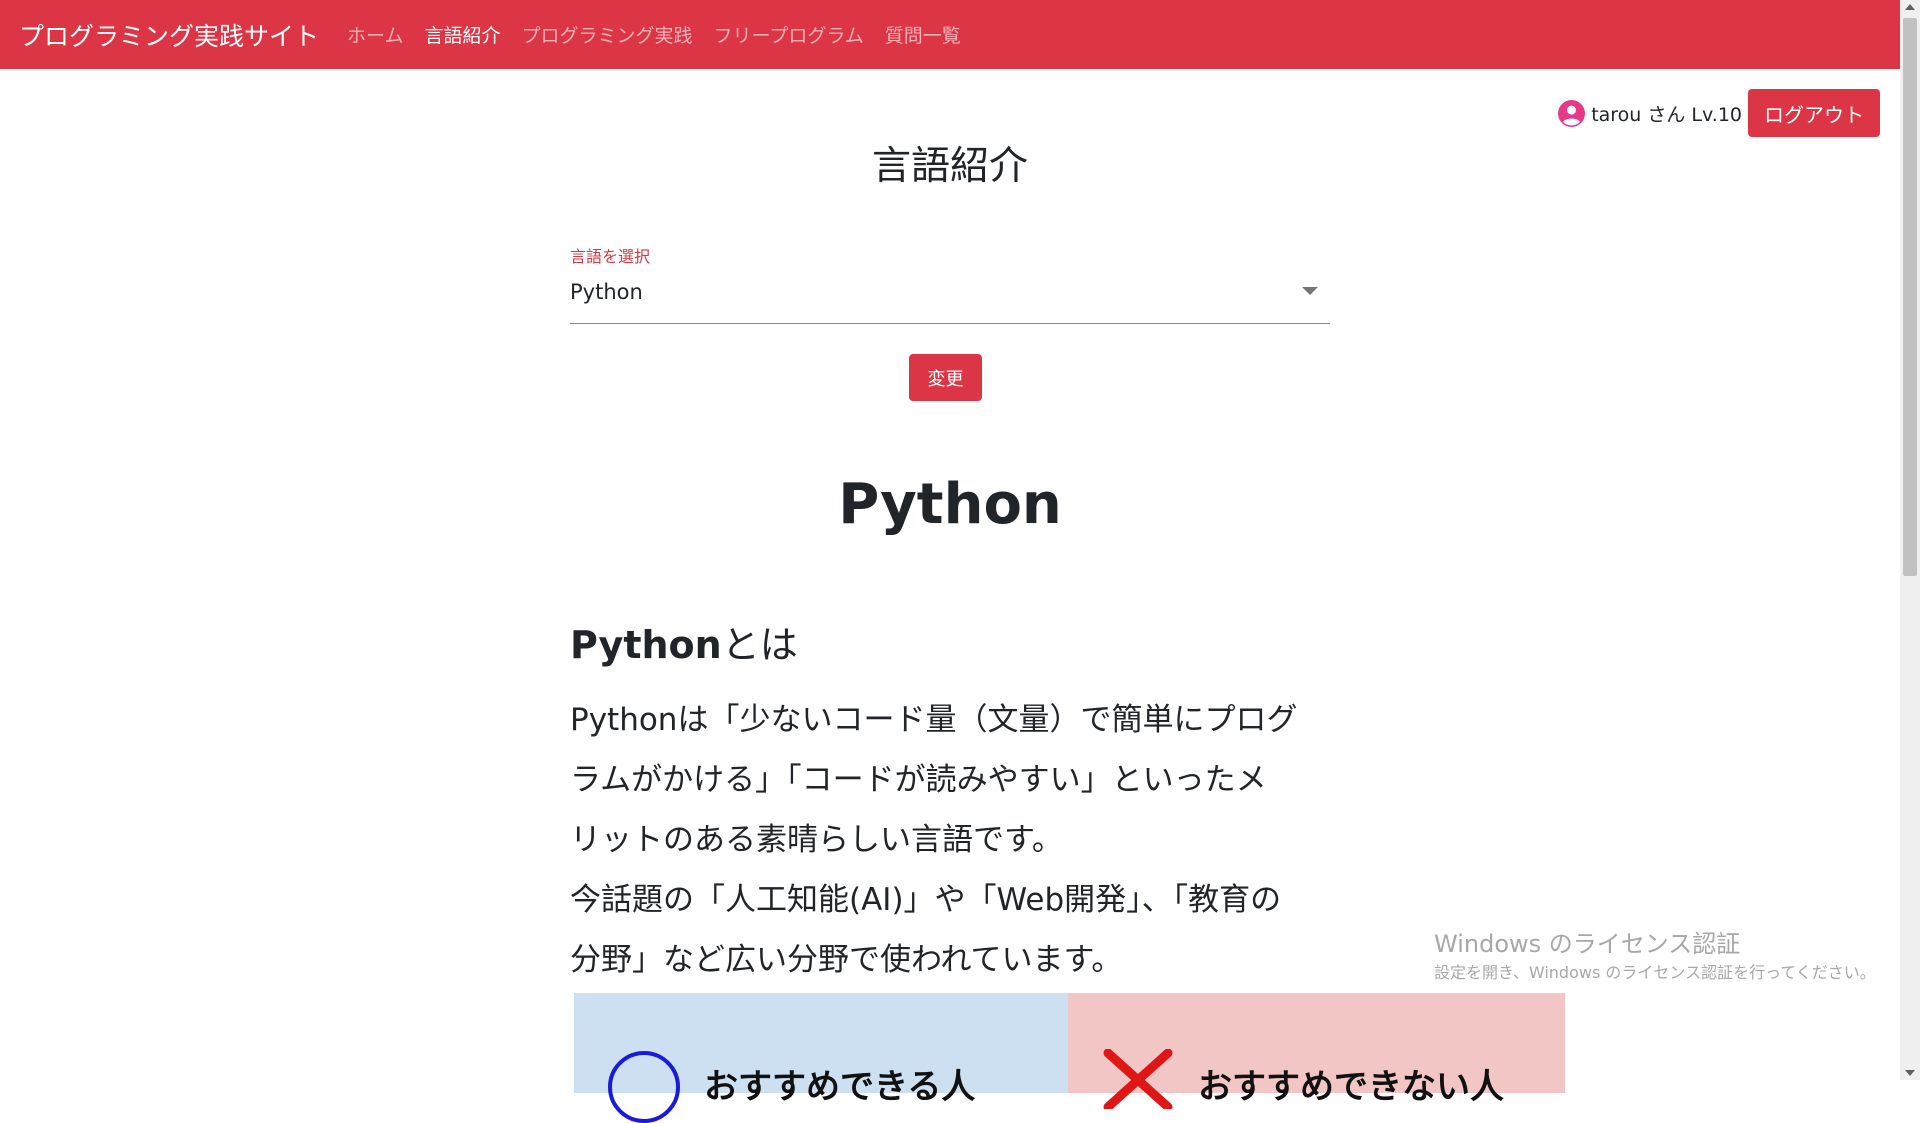  What do you see at coordinates (816, 840) in the screenshot?
I see `paragraph-line: リットのある素晴らしい言語です。` at bounding box center [816, 840].